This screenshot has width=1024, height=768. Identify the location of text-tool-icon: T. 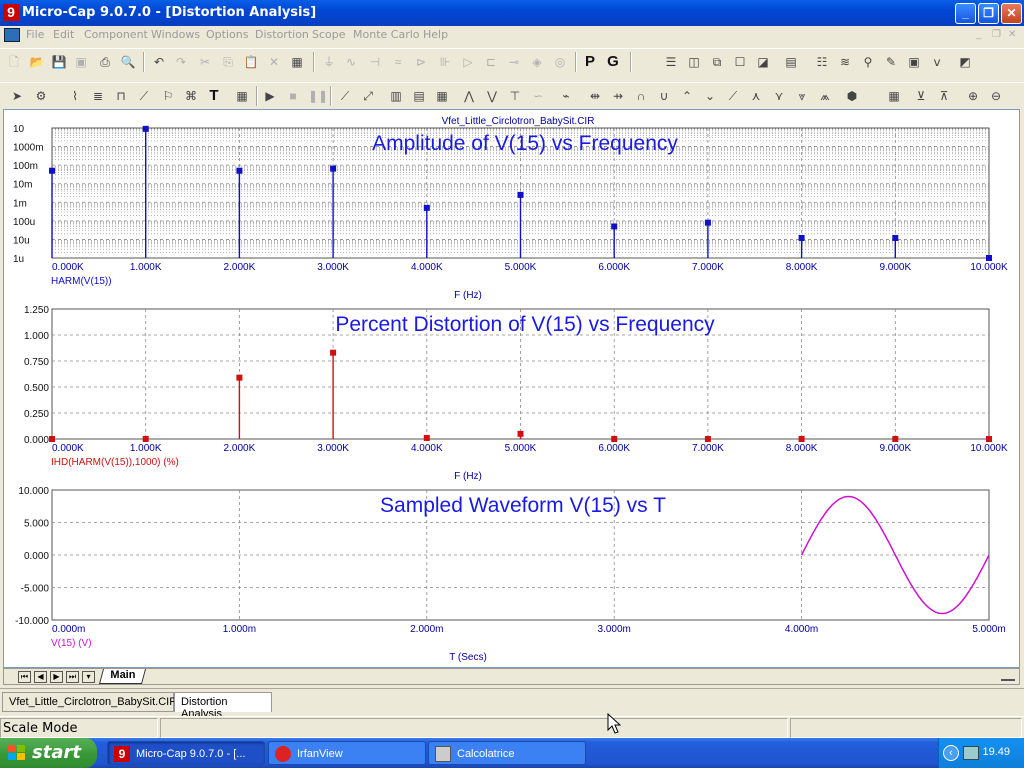
(214, 96).